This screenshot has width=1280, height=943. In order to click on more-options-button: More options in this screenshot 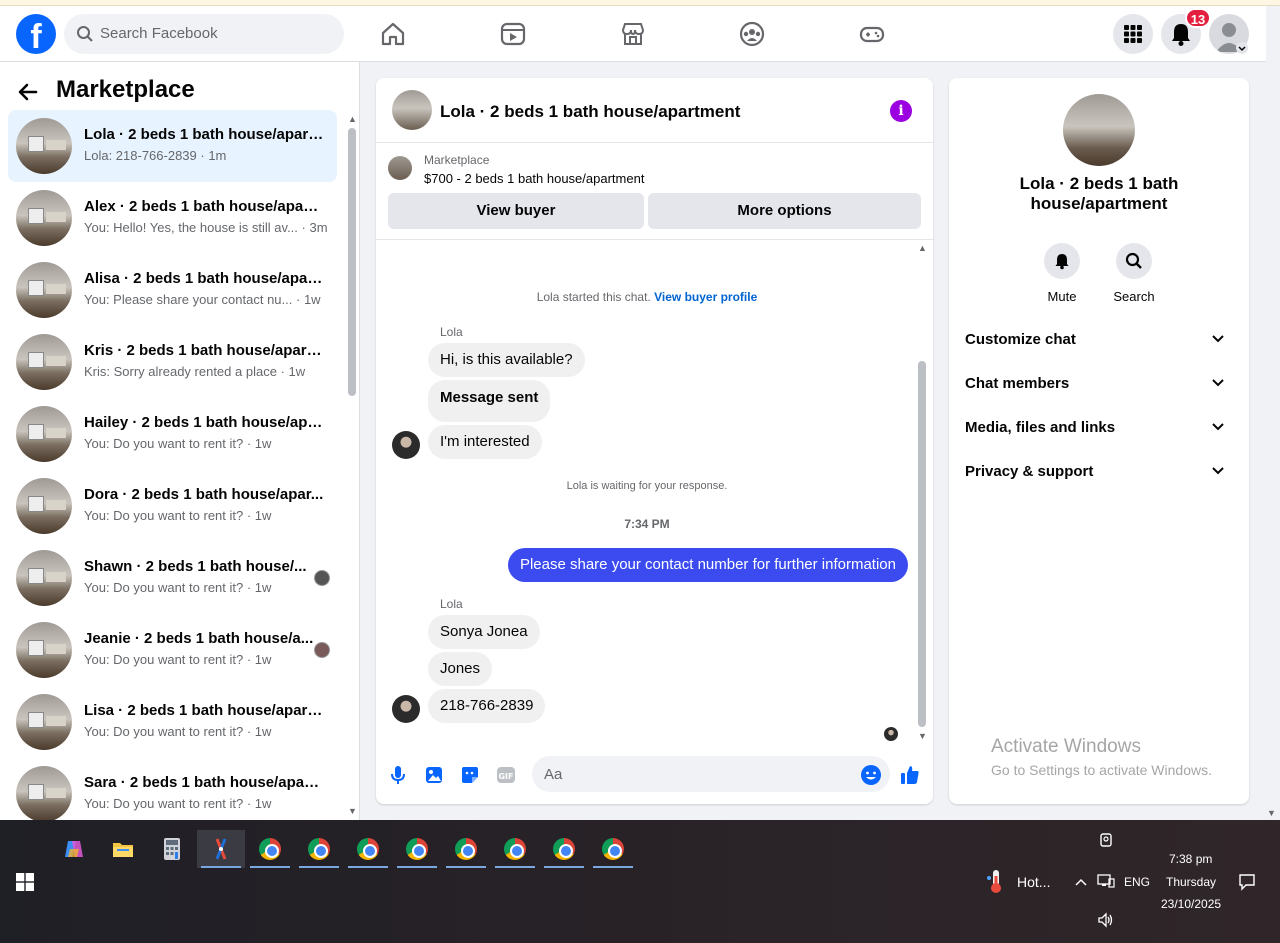, I will do `click(784, 211)`.